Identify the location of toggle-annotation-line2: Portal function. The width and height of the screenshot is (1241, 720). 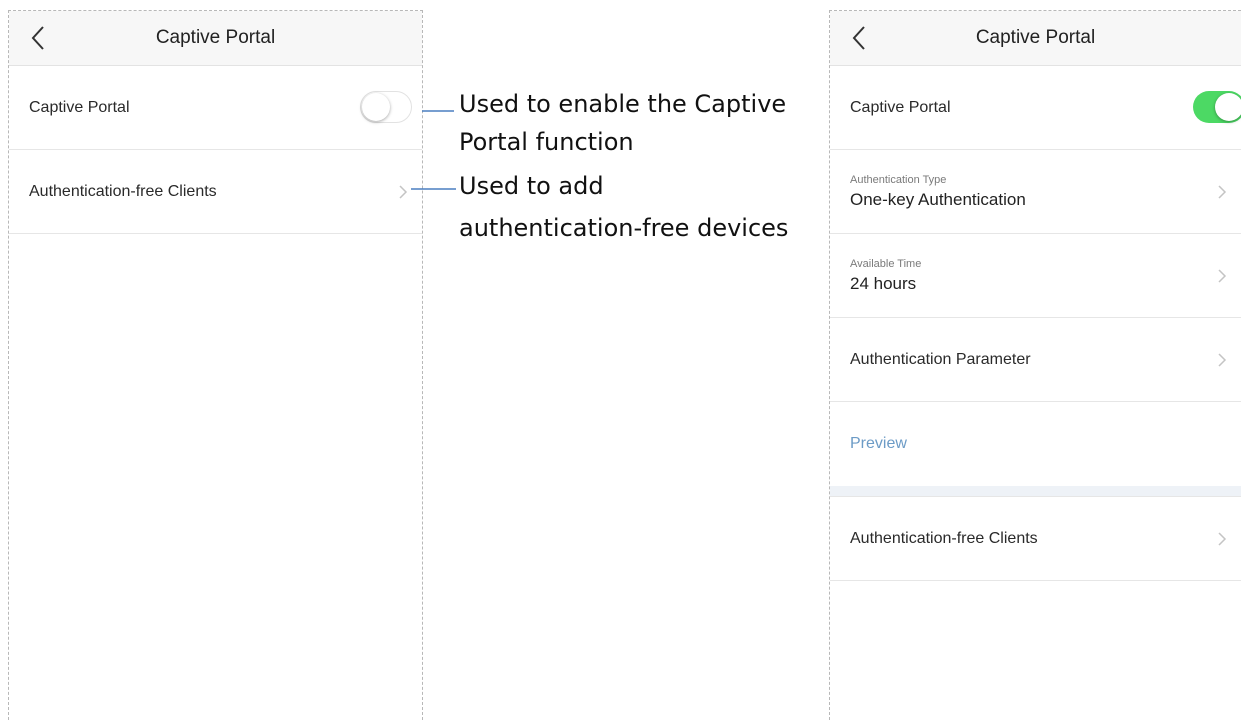
(546, 142).